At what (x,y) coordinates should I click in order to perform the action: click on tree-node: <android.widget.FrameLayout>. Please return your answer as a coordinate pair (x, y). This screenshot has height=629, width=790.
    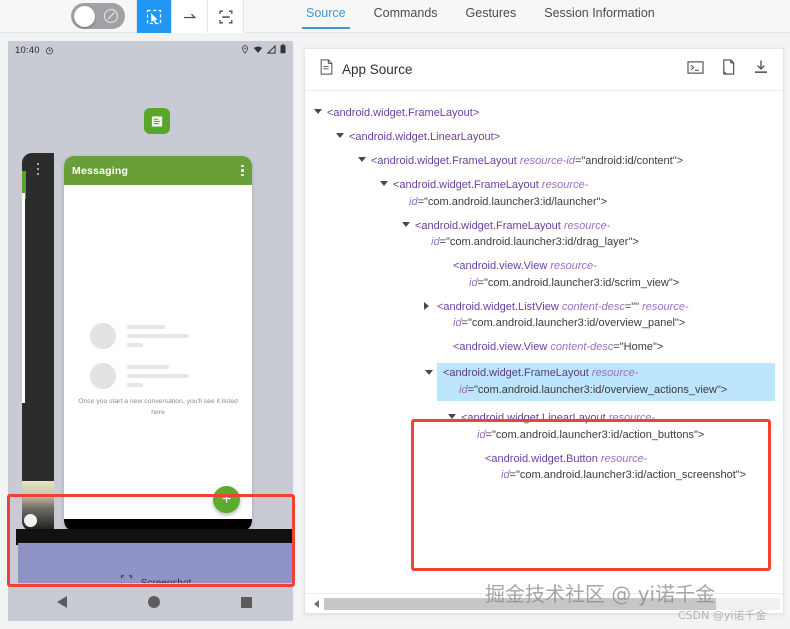
    Looking at the image, I should click on (544, 113).